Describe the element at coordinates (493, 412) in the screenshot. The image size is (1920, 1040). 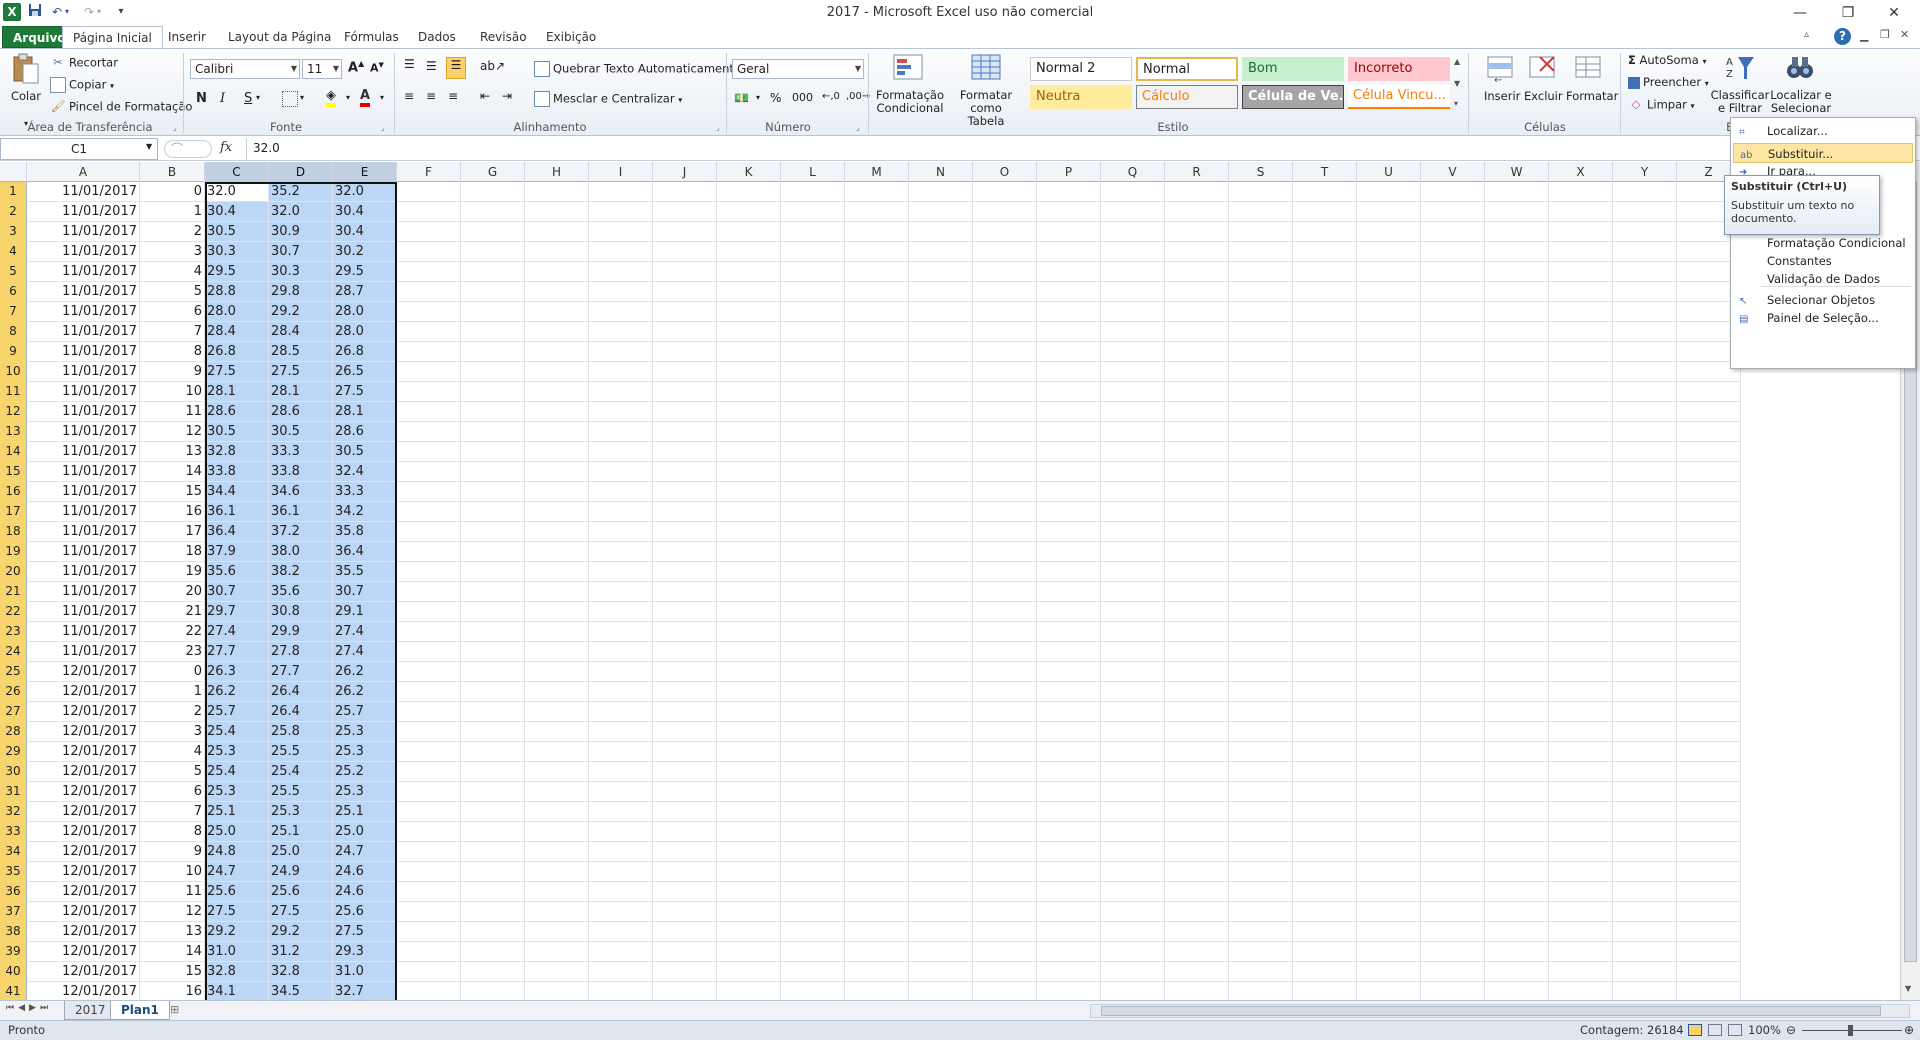
I see `cell-g12` at that location.